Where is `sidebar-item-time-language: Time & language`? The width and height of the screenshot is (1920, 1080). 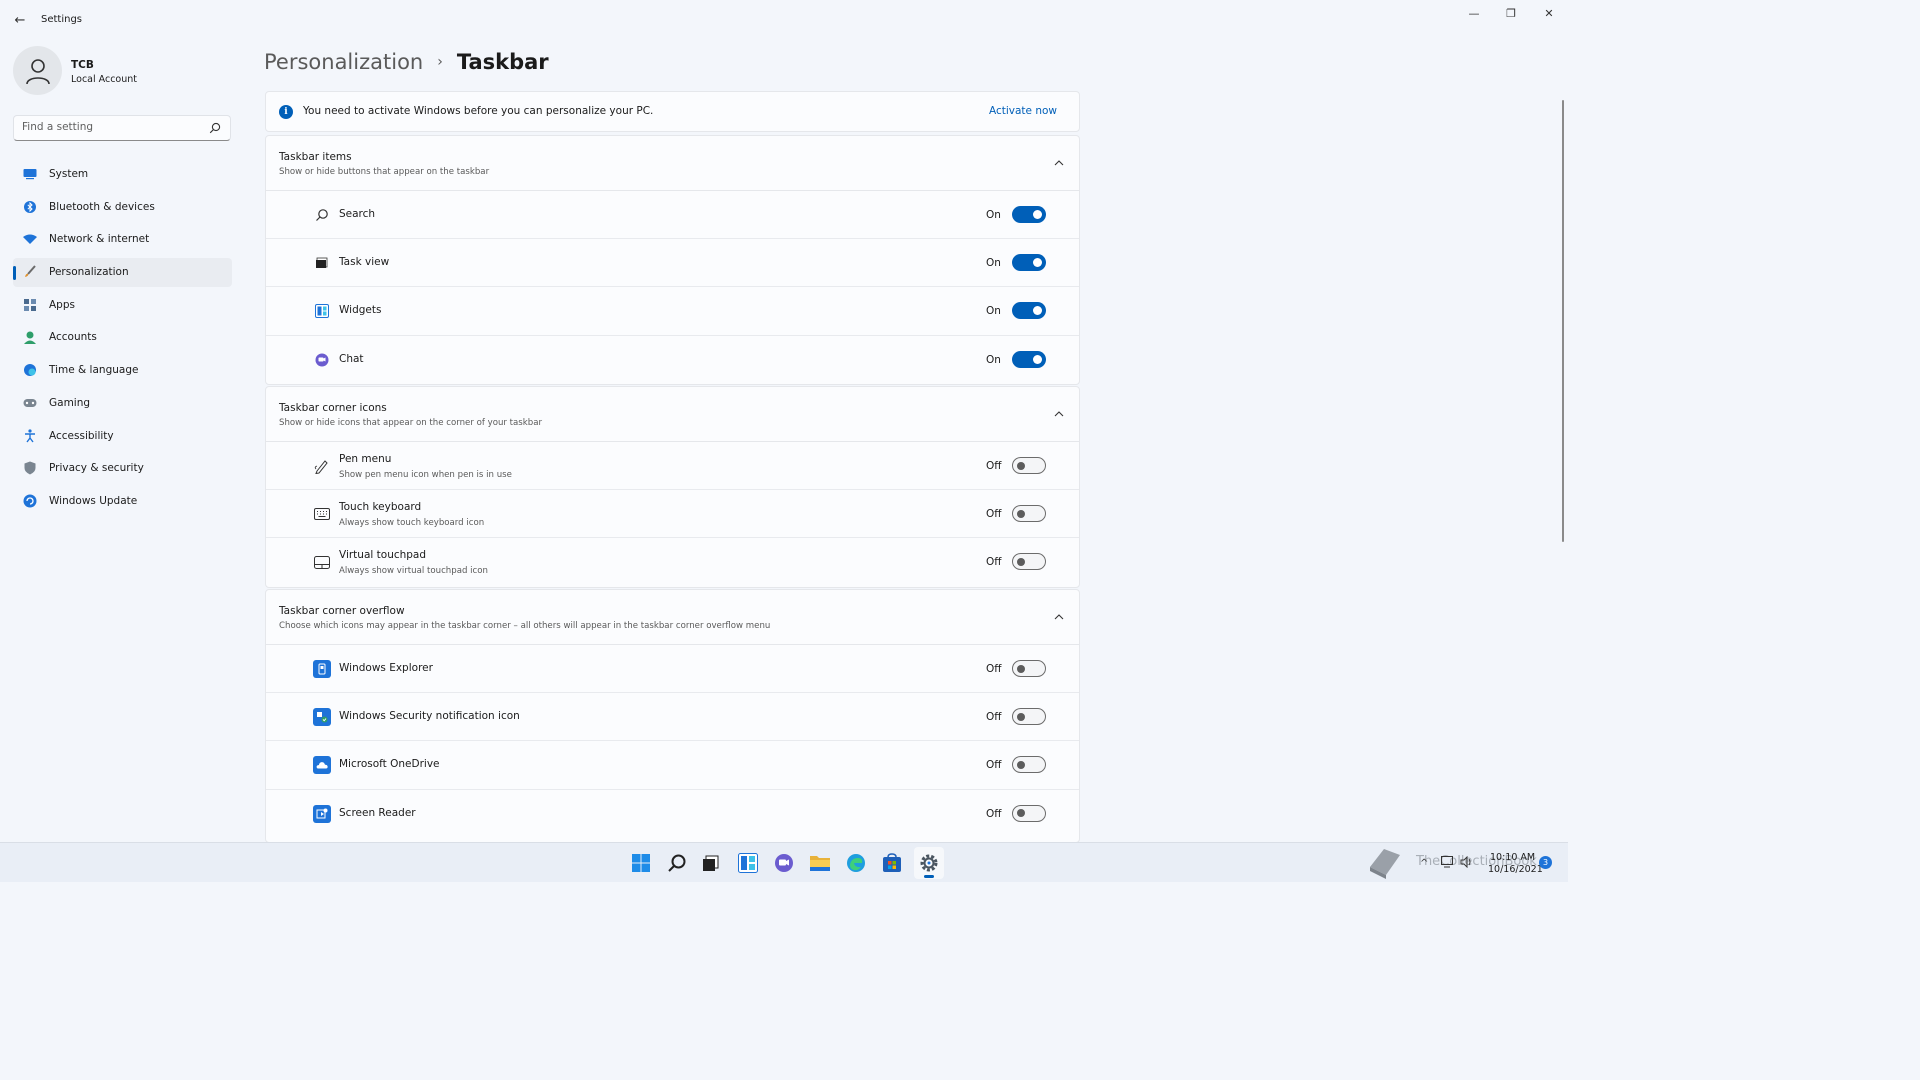 sidebar-item-time-language: Time & language is located at coordinates (122, 370).